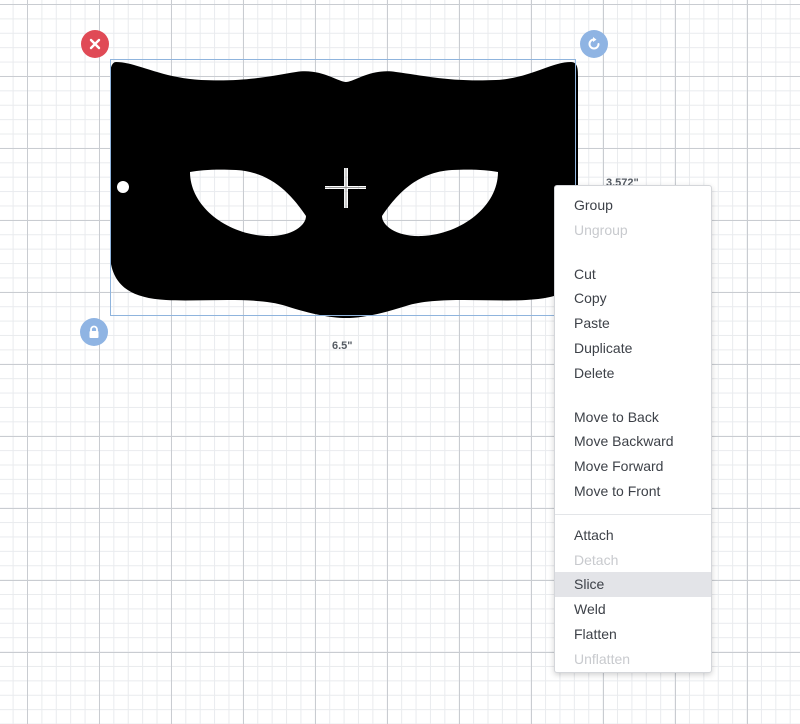  Describe the element at coordinates (633, 417) in the screenshot. I see `menu-item-move-to-back: Move to Back` at that location.